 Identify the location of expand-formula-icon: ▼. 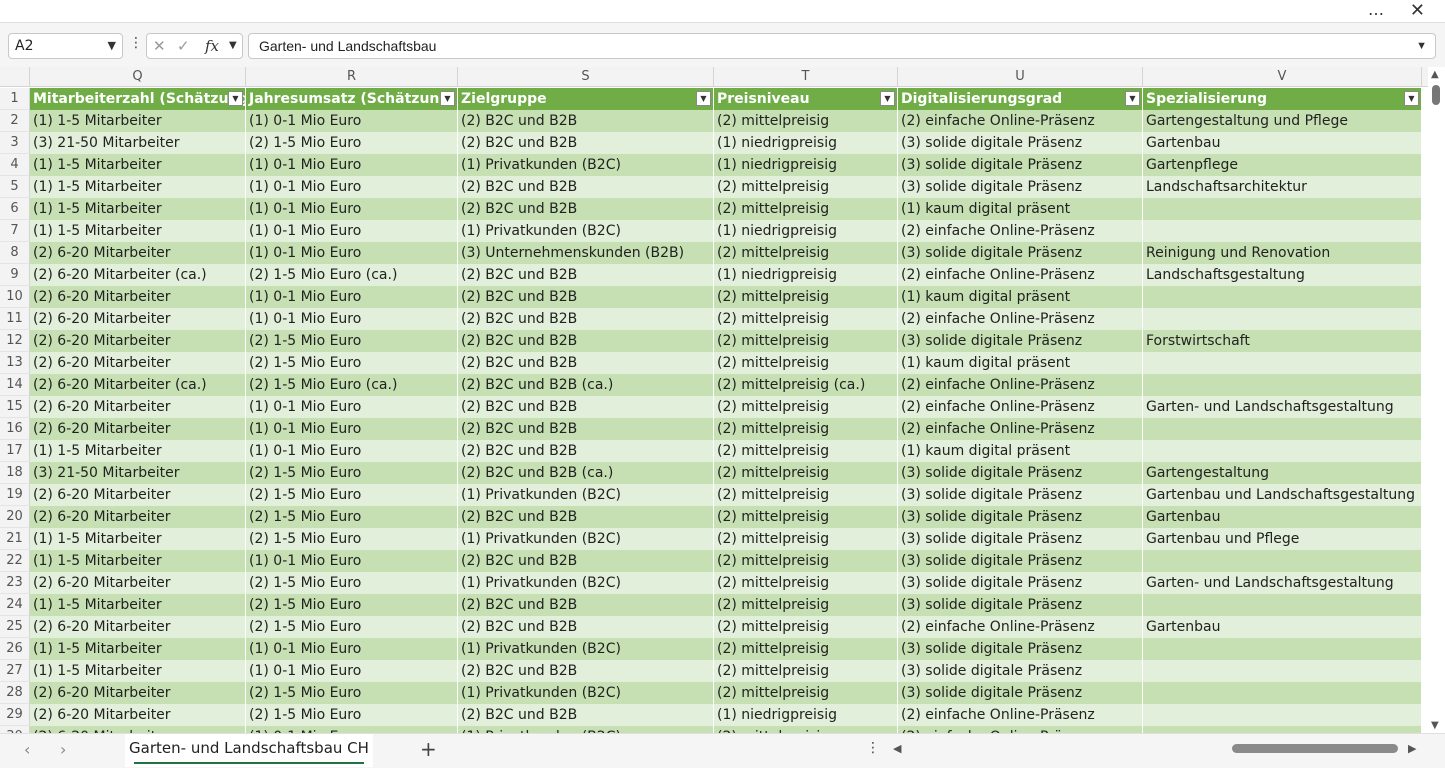
(1421, 46).